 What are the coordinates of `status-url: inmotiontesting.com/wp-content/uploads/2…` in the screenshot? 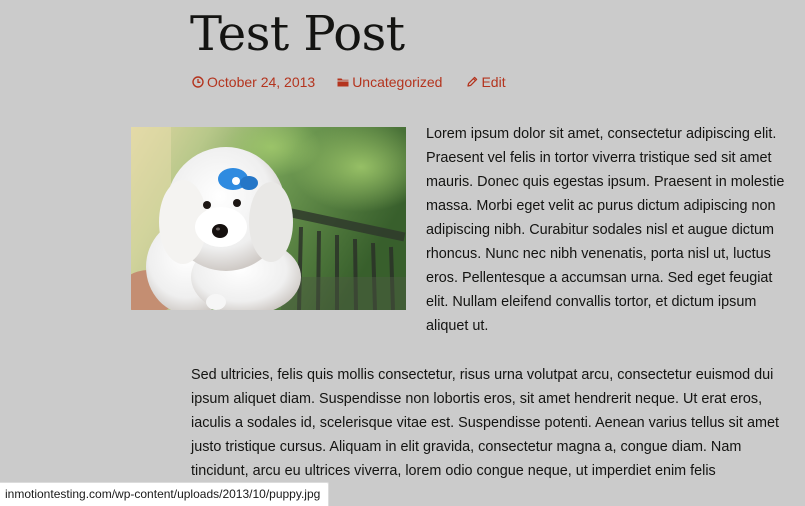 It's located at (163, 494).